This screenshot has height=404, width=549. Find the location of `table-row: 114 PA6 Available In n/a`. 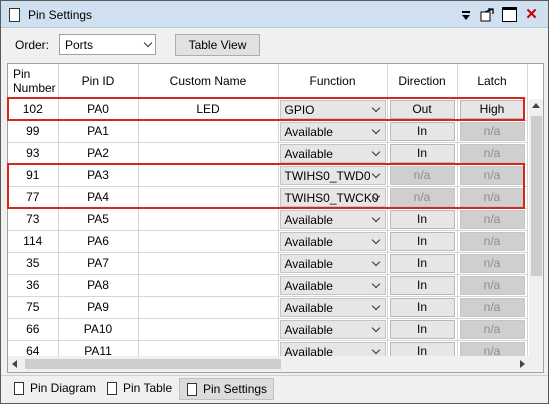

table-row: 114 PA6 Available In n/a is located at coordinates (268, 241).